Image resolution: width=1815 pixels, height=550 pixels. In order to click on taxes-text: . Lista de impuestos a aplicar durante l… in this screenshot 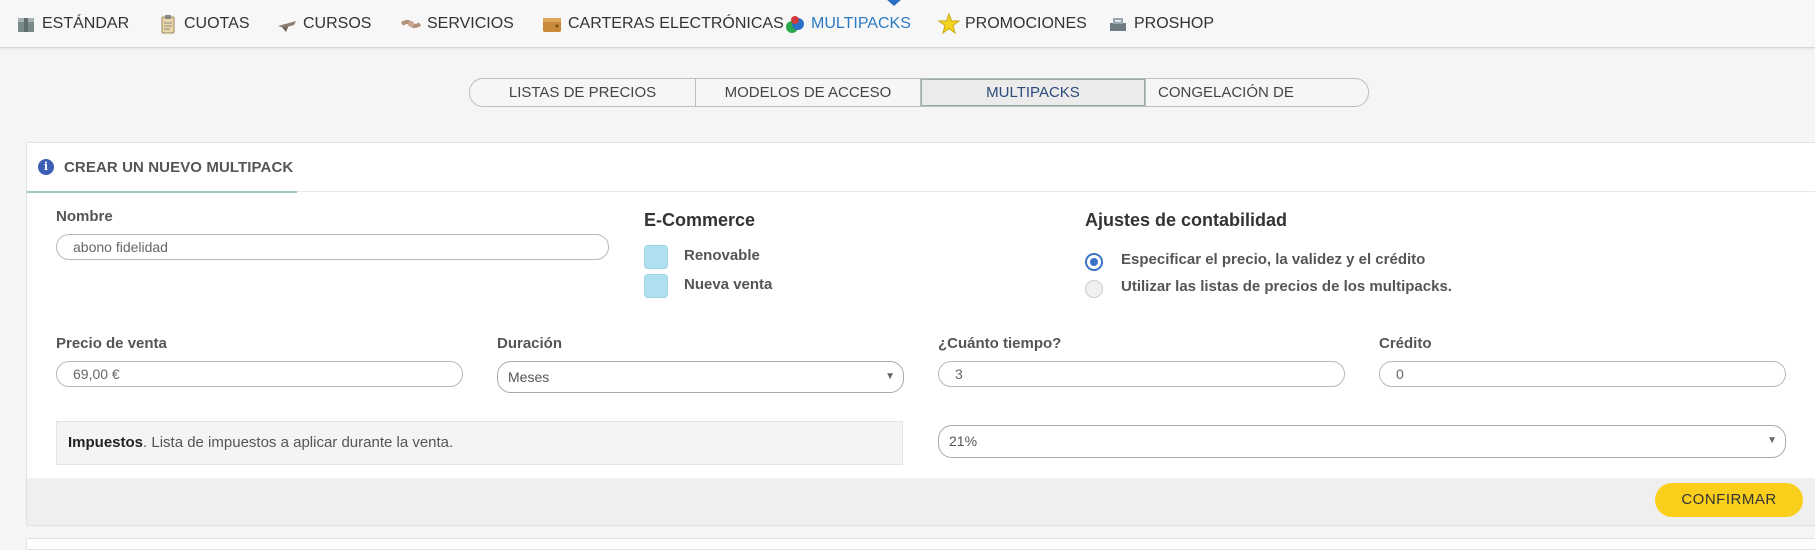, I will do `click(298, 442)`.